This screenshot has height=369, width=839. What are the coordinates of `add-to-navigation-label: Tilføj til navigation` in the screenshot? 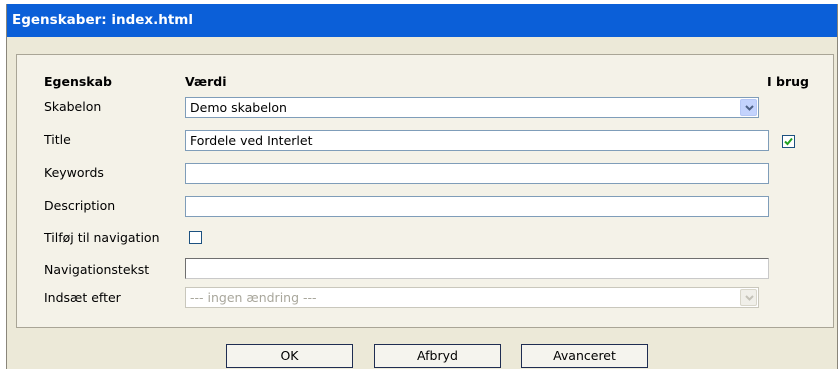 It's located at (102, 237).